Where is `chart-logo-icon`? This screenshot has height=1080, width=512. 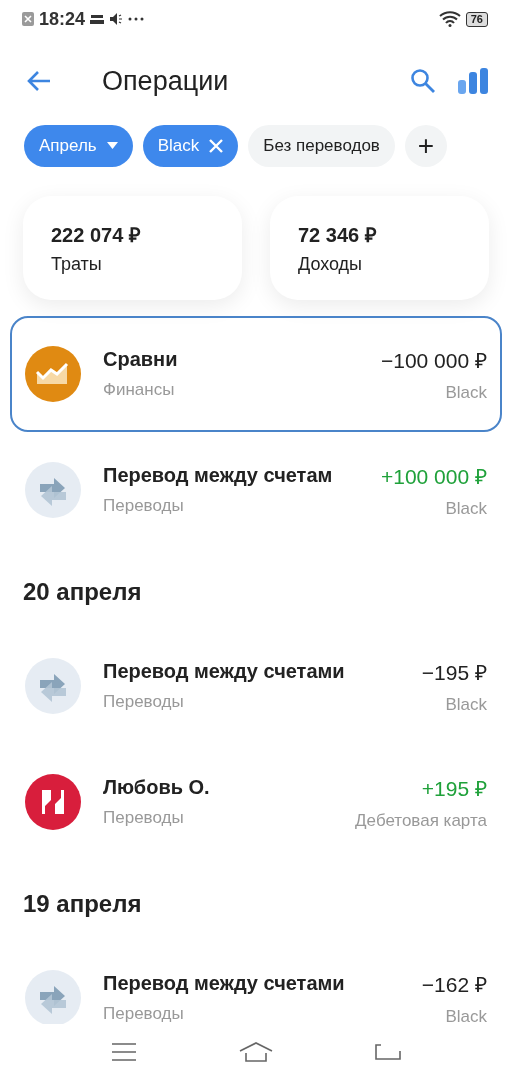
chart-logo-icon is located at coordinates (53, 374).